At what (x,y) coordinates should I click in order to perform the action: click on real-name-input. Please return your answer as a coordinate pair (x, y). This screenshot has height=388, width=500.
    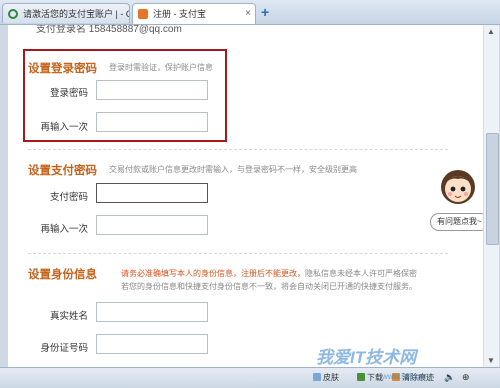
    Looking at the image, I should click on (152, 312).